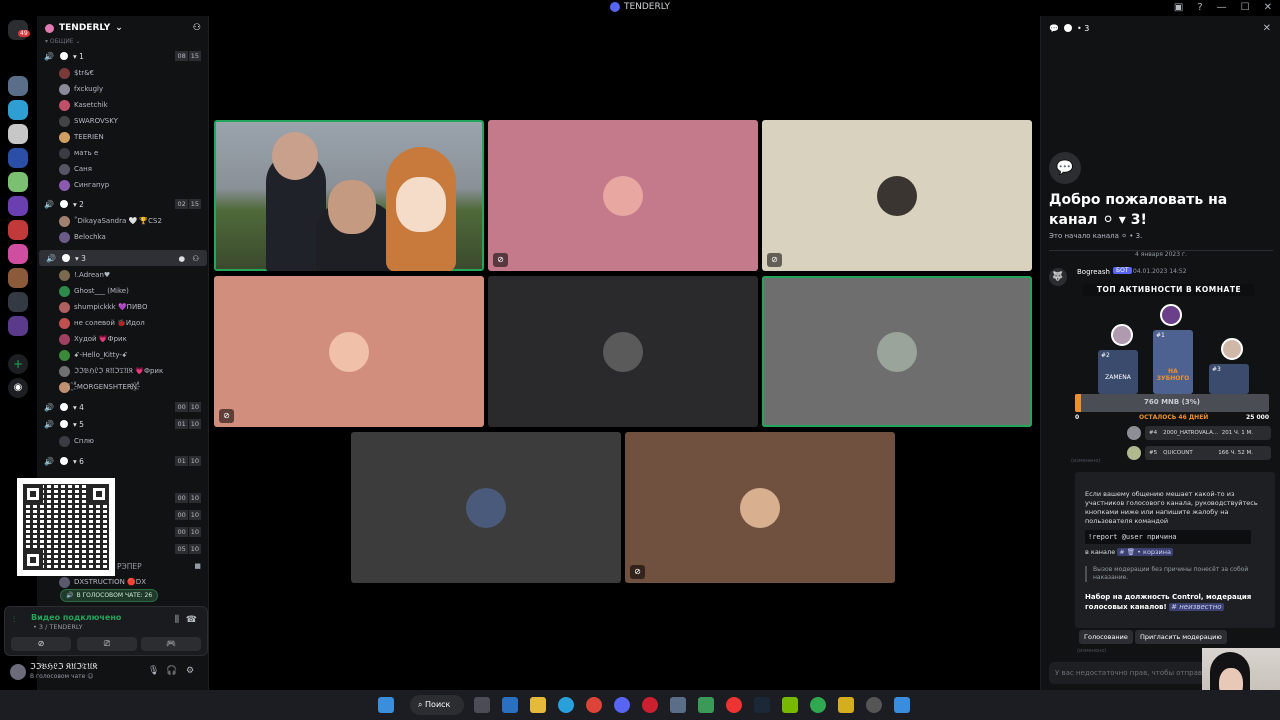 This screenshot has height=720, width=1280. I want to click on activity-button: 🎮, so click(171, 644).